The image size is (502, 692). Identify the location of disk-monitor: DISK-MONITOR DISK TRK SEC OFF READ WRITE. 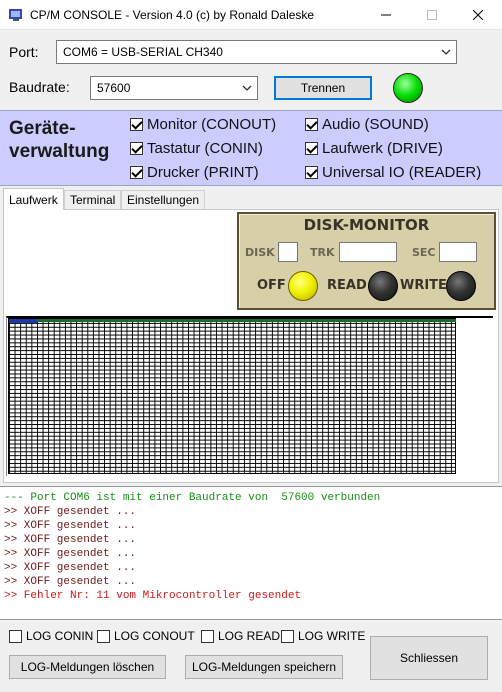
(366, 261).